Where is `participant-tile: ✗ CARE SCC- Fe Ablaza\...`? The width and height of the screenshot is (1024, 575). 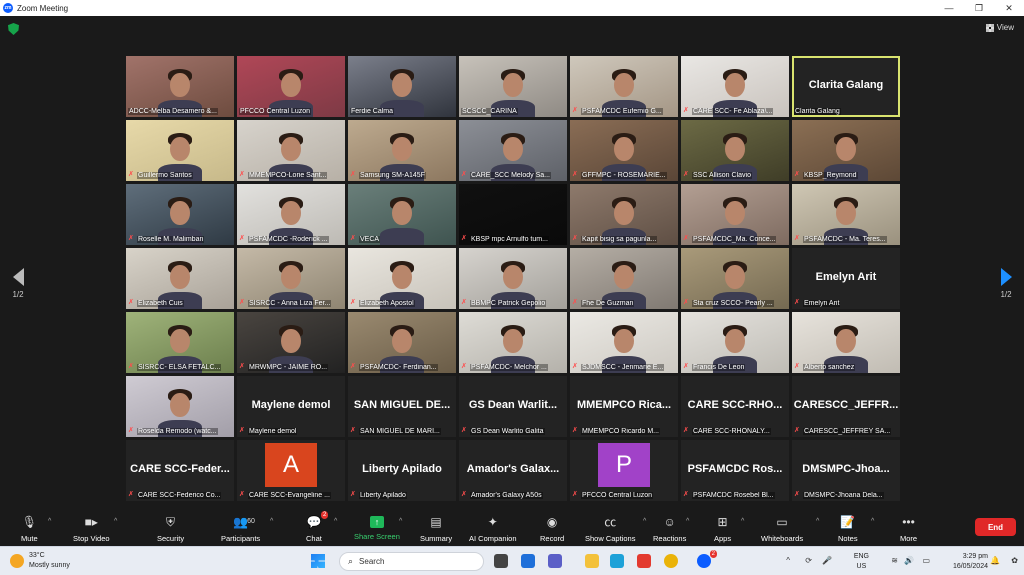
participant-tile: ✗ CARE SCC- Fe Ablaza\... is located at coordinates (735, 86).